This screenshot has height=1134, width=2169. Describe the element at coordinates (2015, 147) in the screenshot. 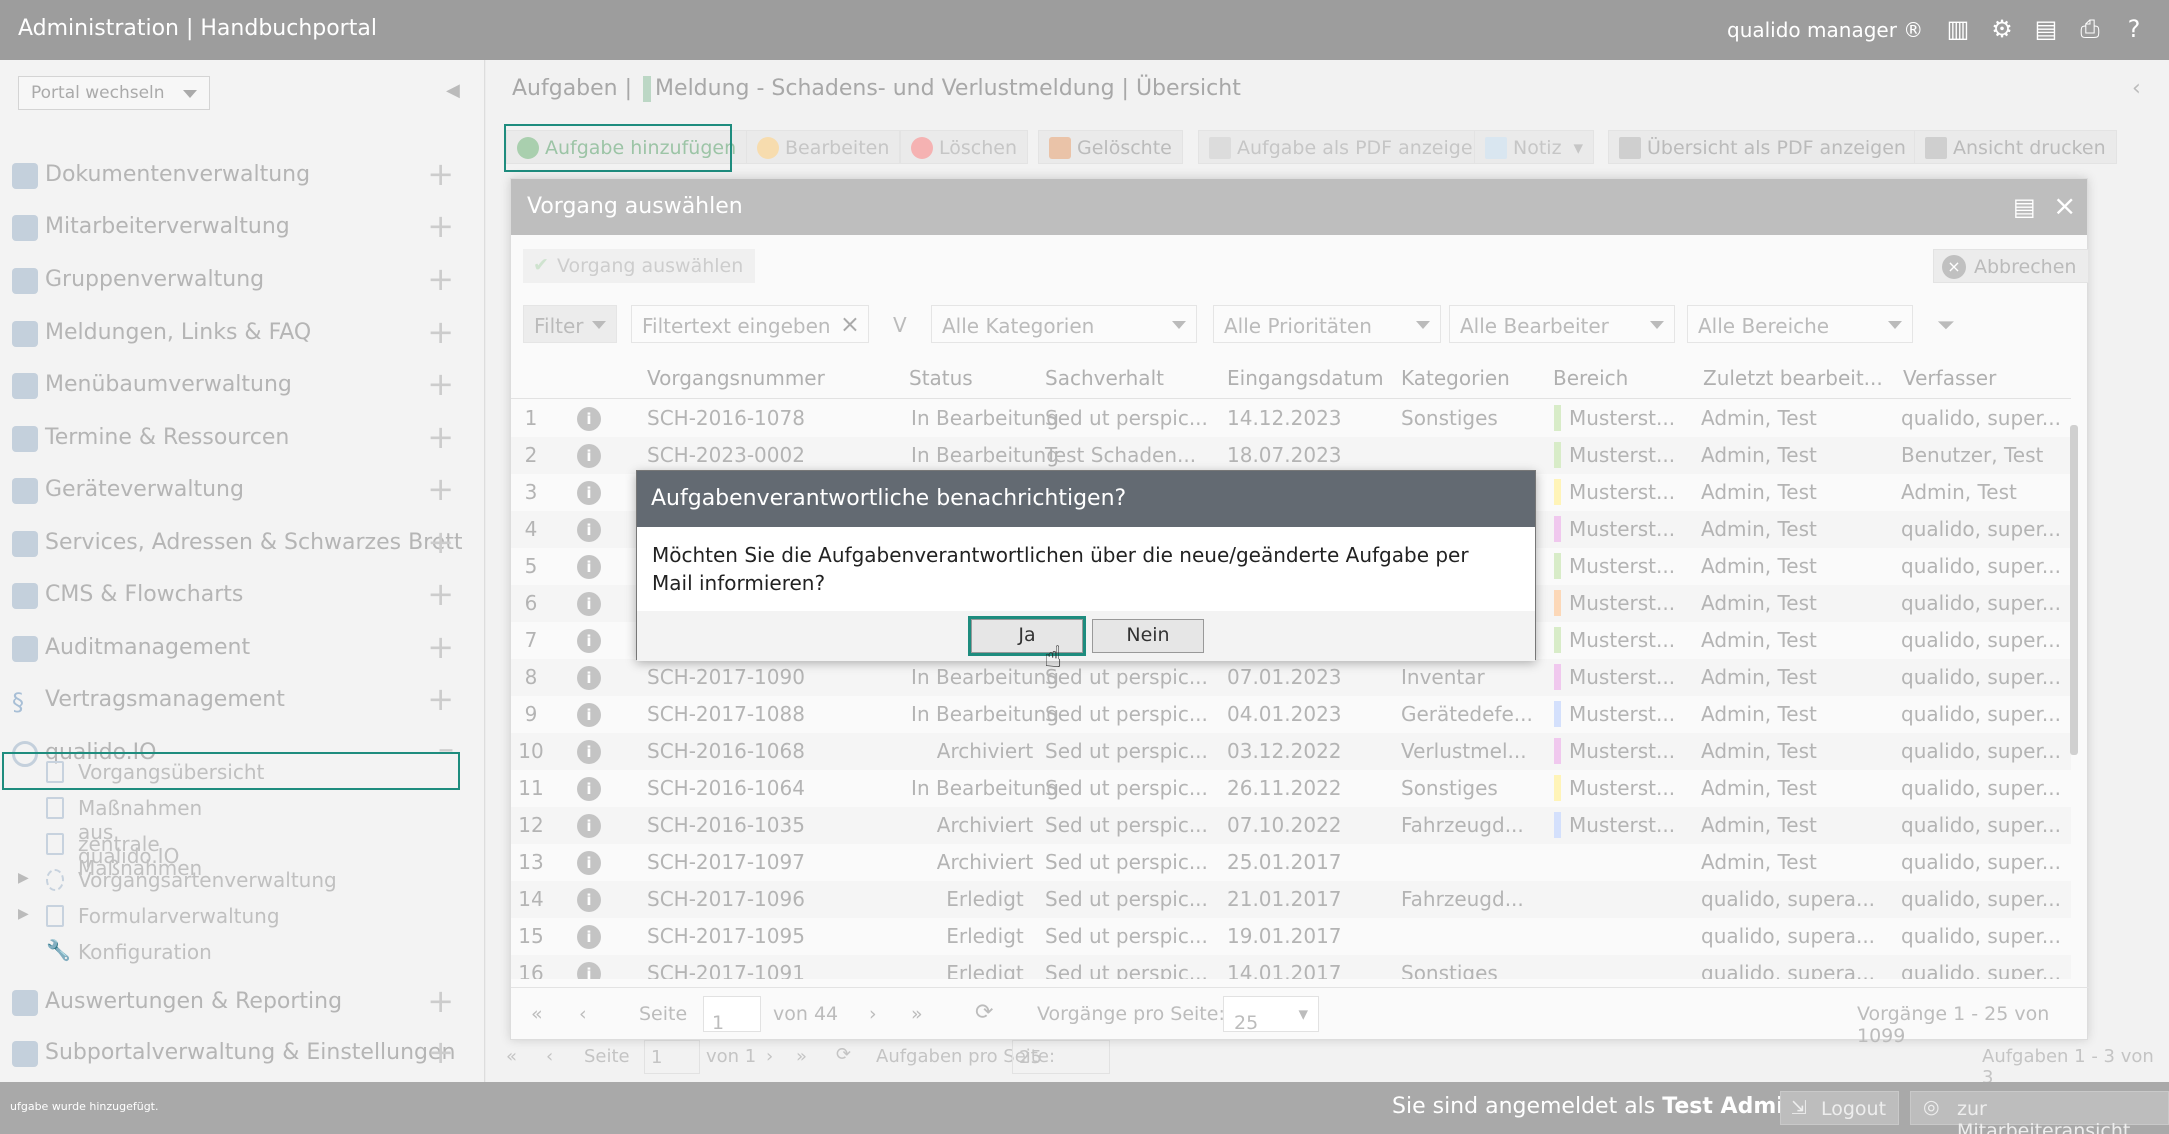

I see `print-view-button: Ansicht drucken` at that location.